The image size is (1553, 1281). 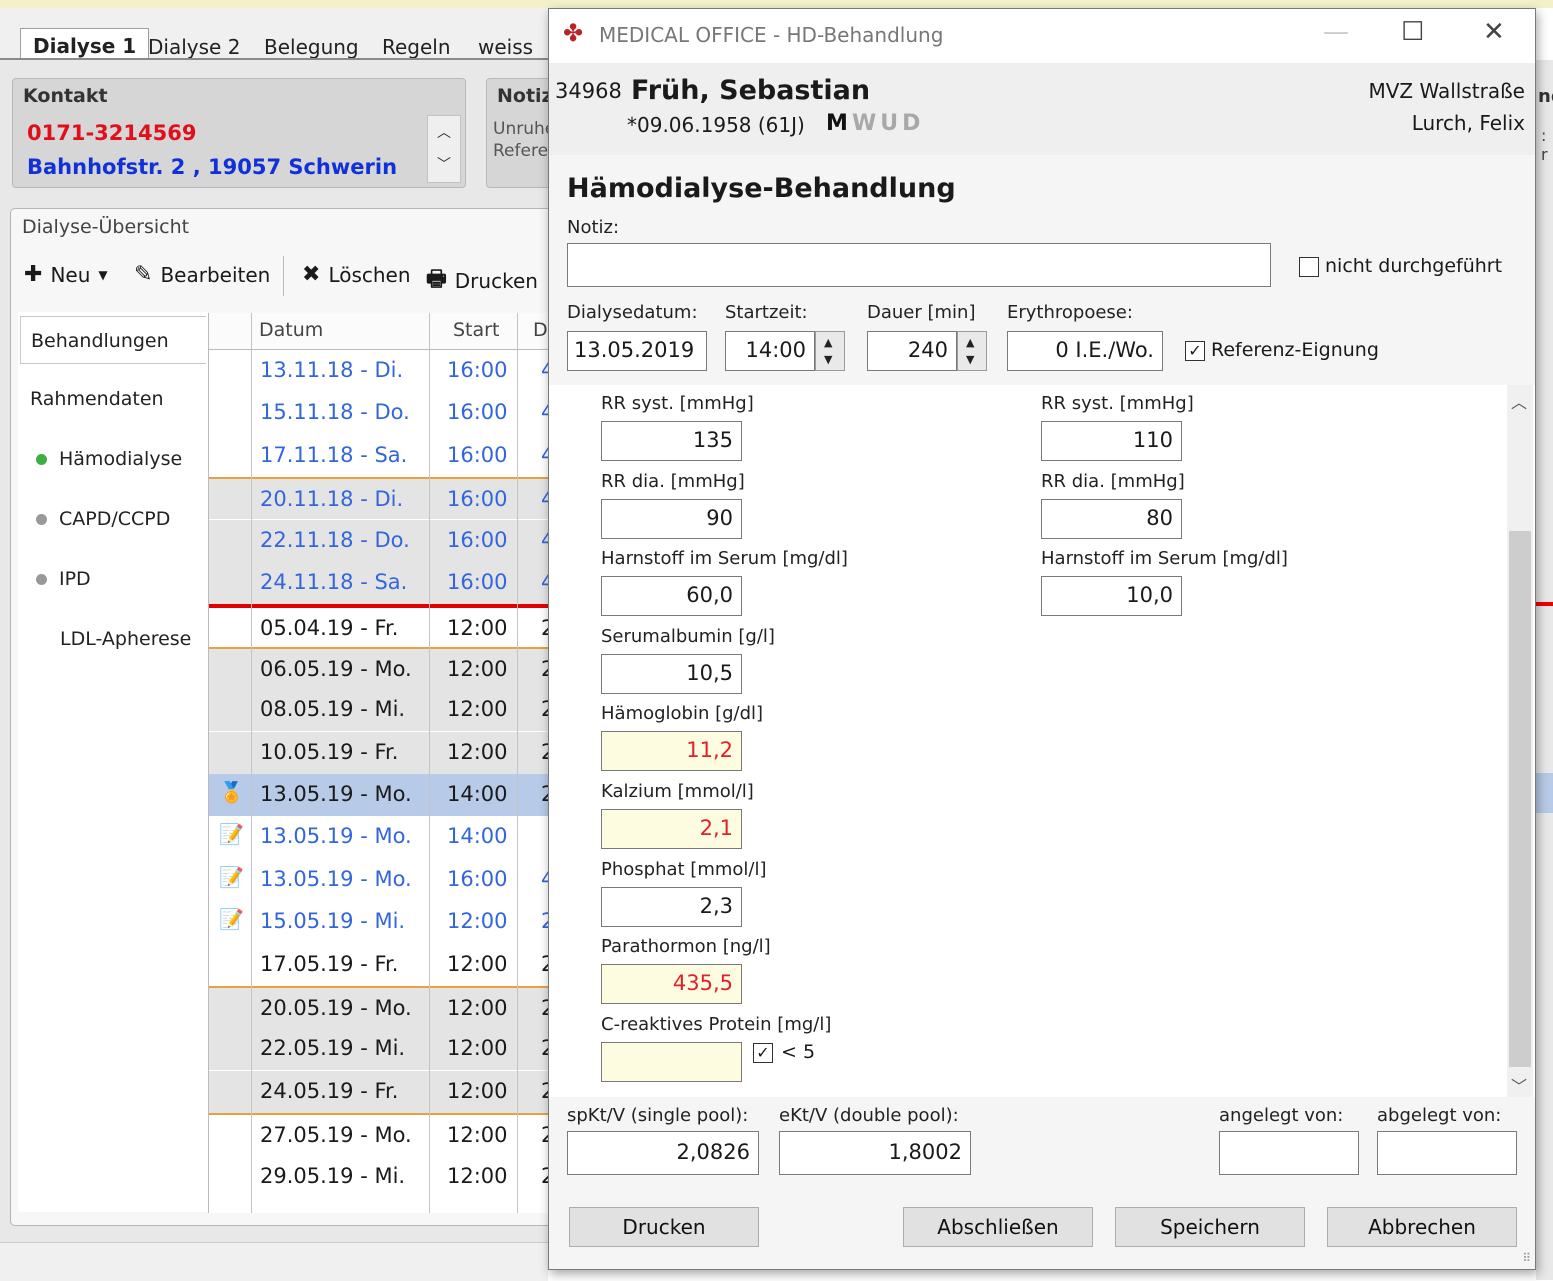 I want to click on minimize-icon: —, so click(x=1336, y=32).